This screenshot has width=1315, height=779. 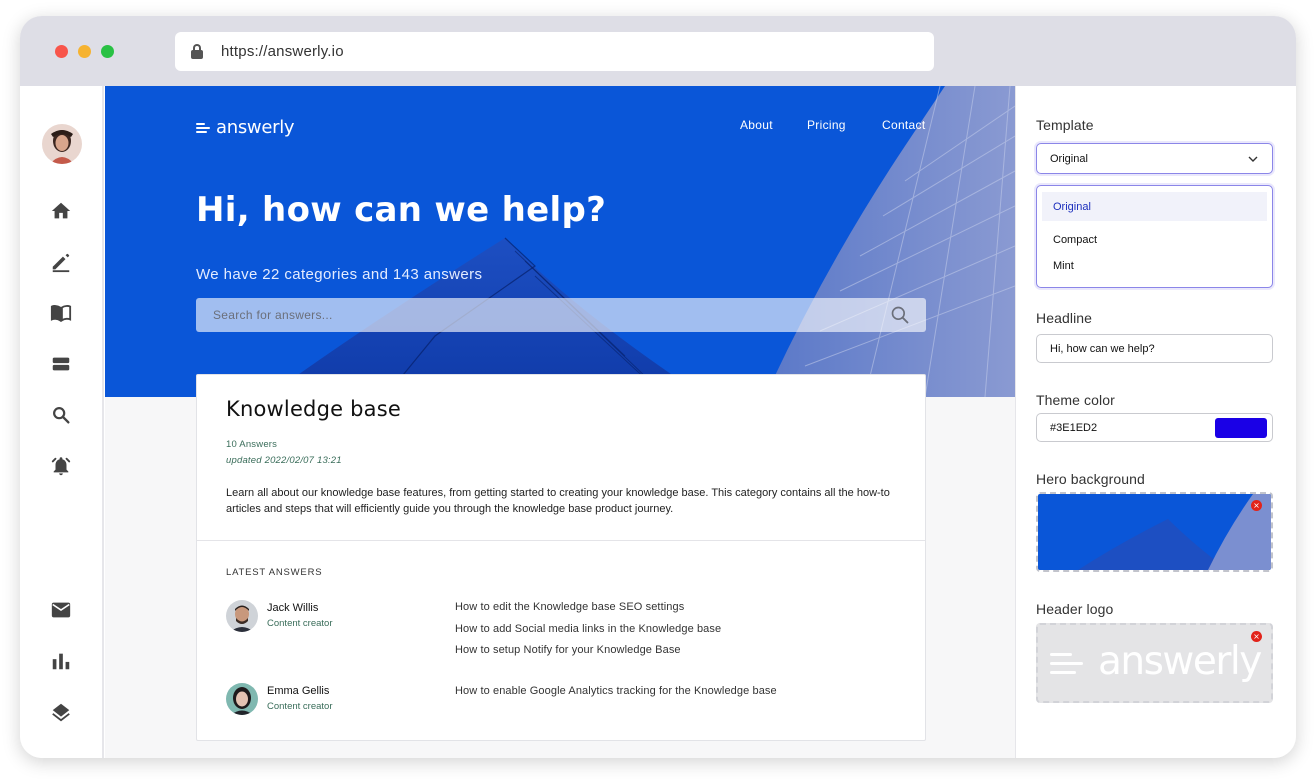 I want to click on theme-color-input: #3E1ED2, so click(x=1154, y=427).